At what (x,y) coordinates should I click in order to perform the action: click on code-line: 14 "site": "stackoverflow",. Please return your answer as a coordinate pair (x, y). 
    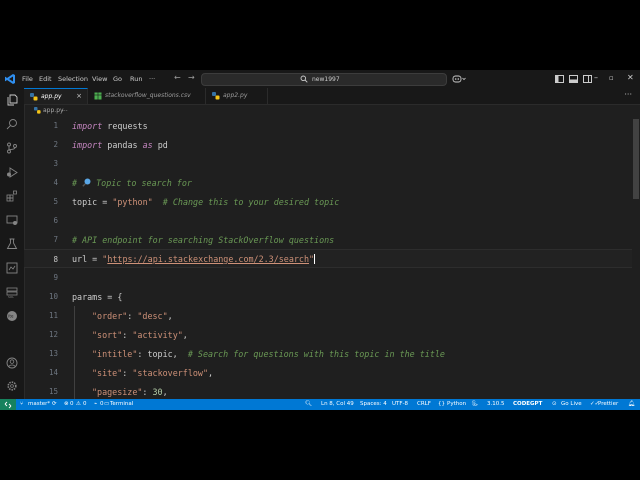
    Looking at the image, I should click on (328, 372).